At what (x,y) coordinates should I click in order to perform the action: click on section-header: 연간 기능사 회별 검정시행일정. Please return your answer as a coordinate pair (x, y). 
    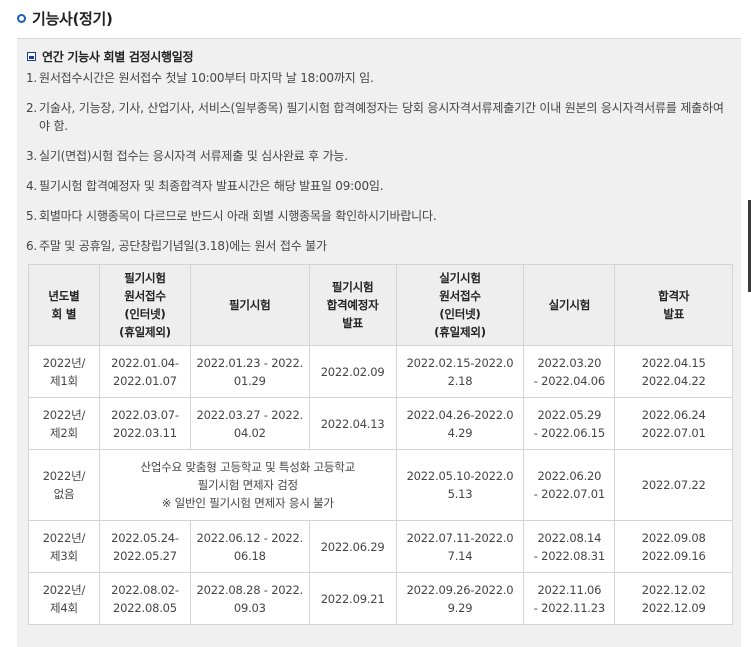
    Looking at the image, I should click on (110, 56).